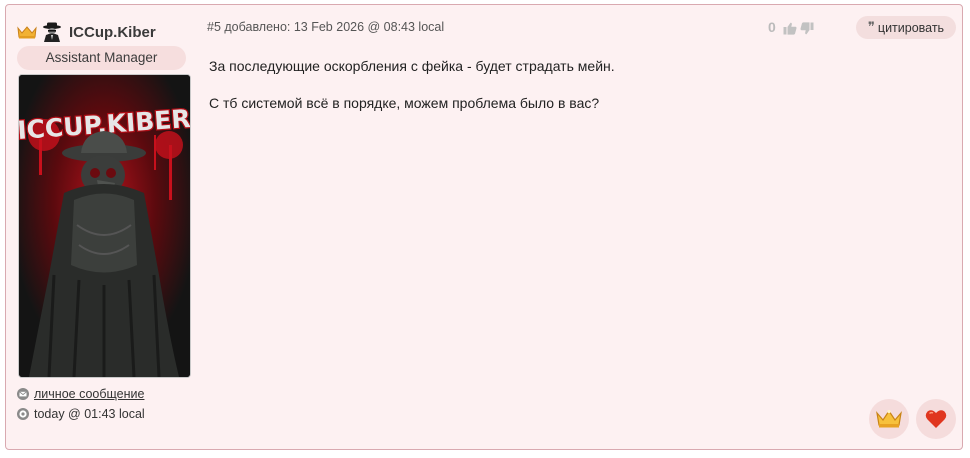  Describe the element at coordinates (52, 32) in the screenshot. I see `spy-agent-icon` at that location.